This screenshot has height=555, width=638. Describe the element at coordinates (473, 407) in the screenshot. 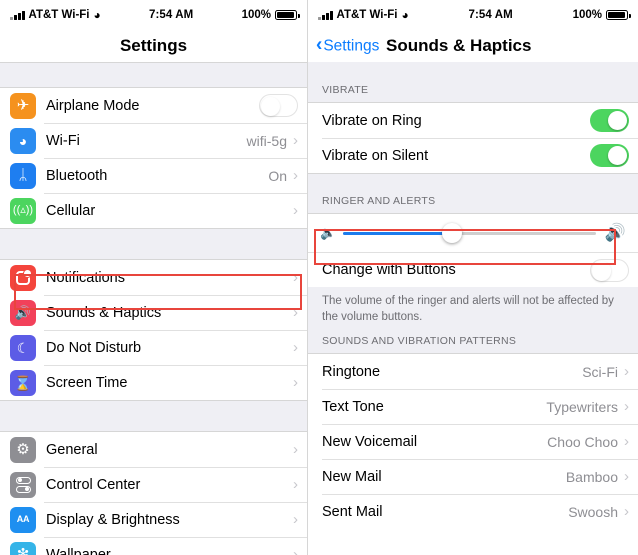

I see `row-text-tone: Text Tone Typewriters ›` at that location.